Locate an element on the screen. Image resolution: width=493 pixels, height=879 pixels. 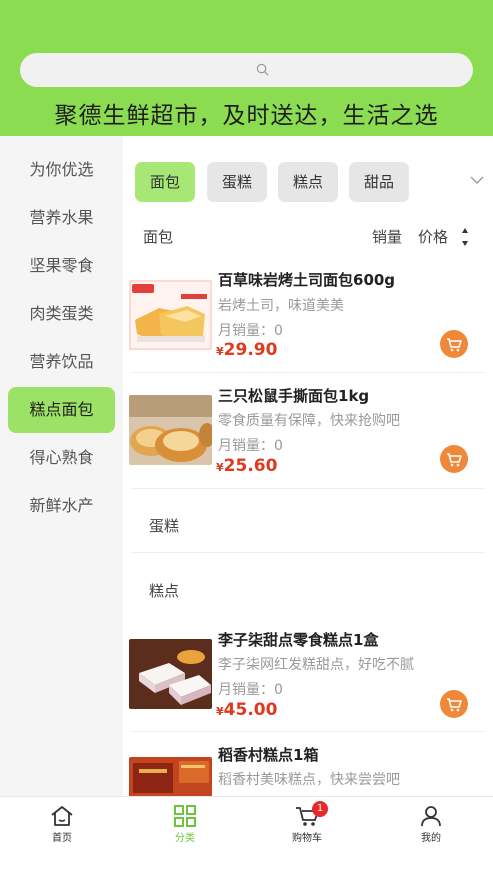
nav-category-label: 分类 is located at coordinates (185, 838).